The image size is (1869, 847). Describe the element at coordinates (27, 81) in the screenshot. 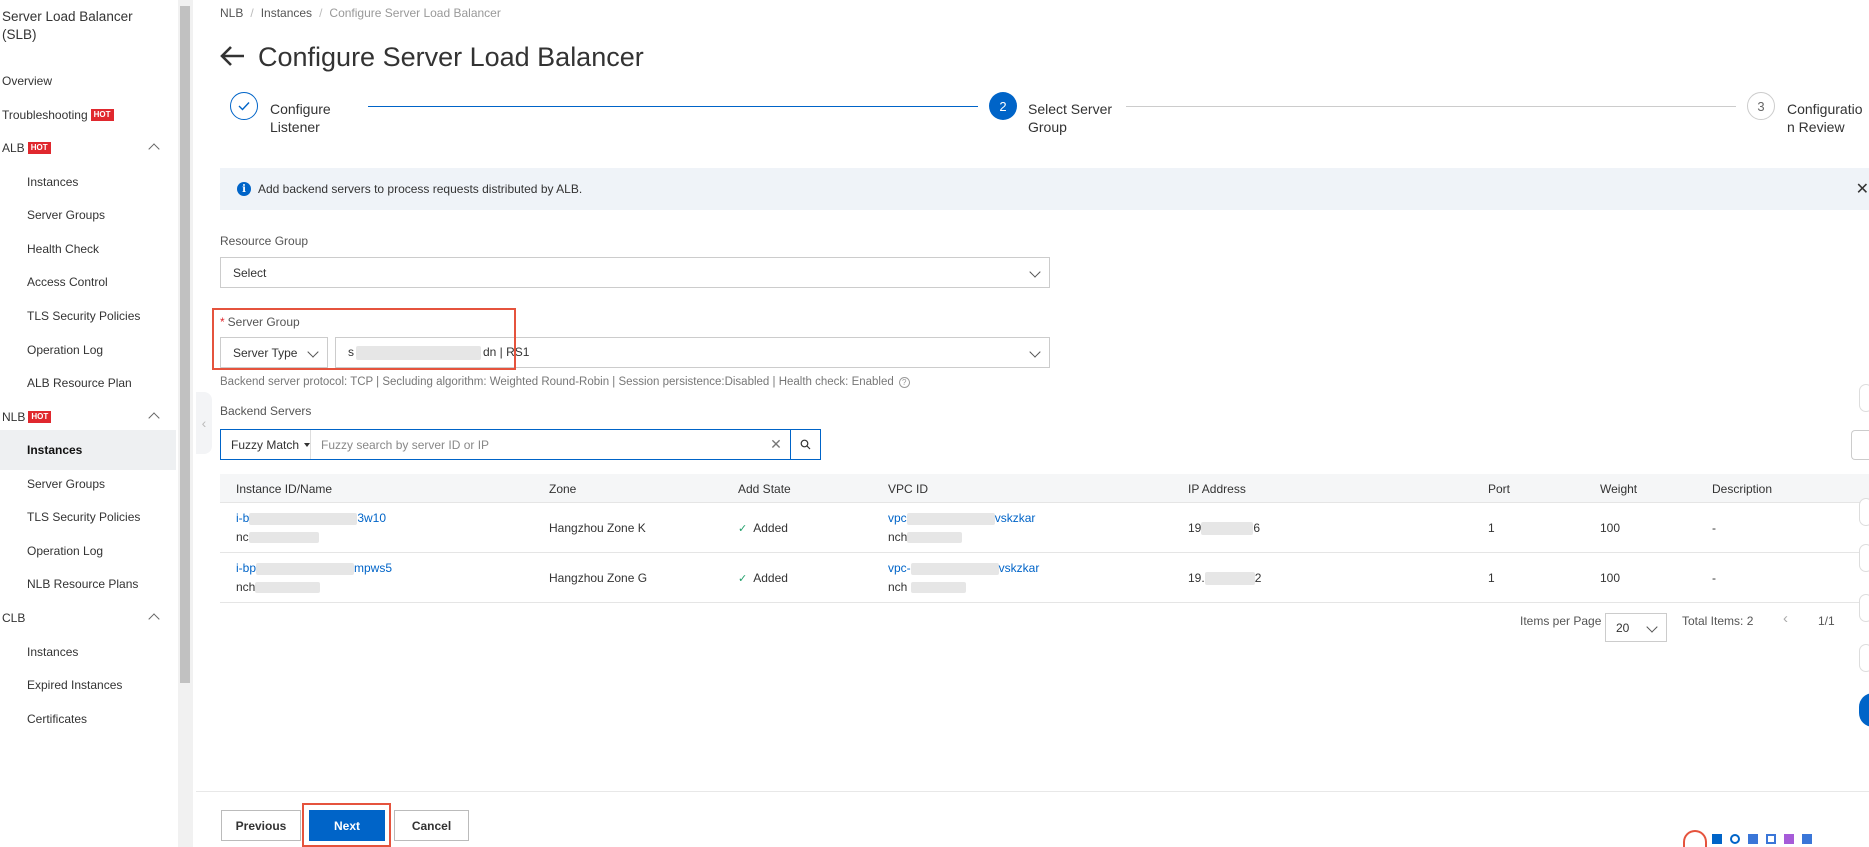

I see `sidebar-item-label: Overview` at that location.